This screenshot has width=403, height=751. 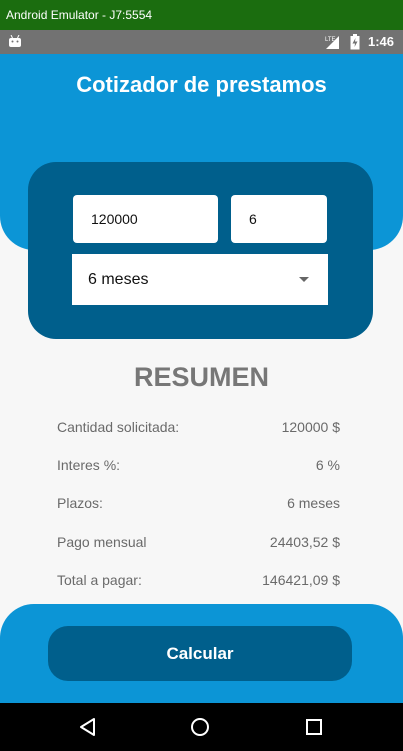 I want to click on summary-value: 120000 $, so click(x=310, y=427).